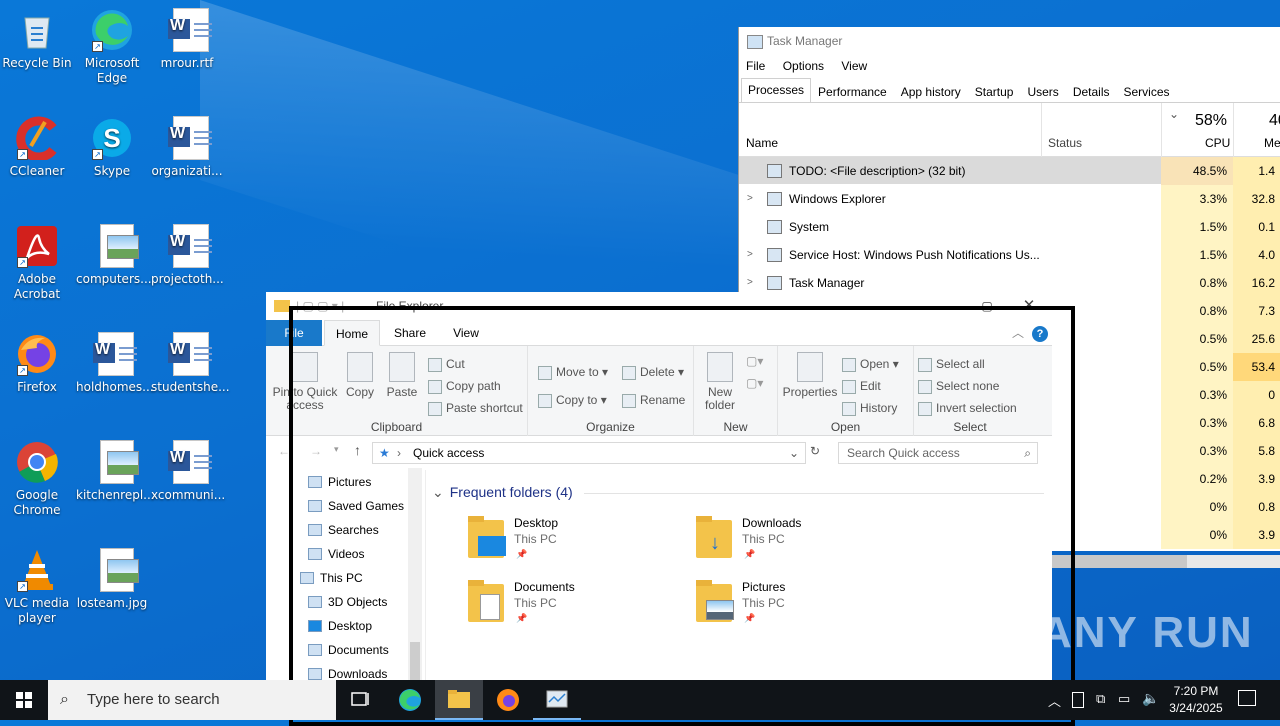 The height and width of the screenshot is (726, 1280). What do you see at coordinates (360, 700) in the screenshot?
I see `task-view-button` at bounding box center [360, 700].